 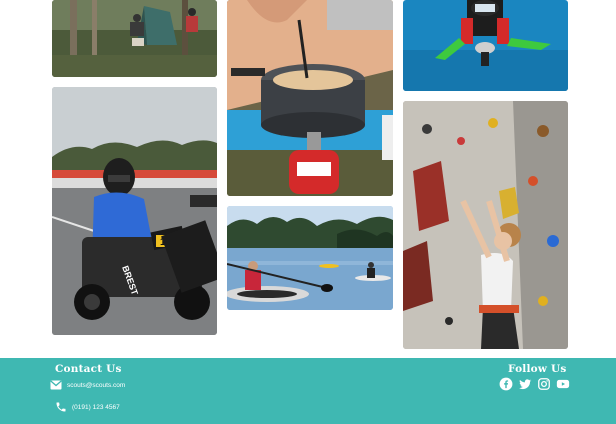 What do you see at coordinates (96, 407) in the screenshot?
I see `phone-number: (0191) 123 4567` at bounding box center [96, 407].